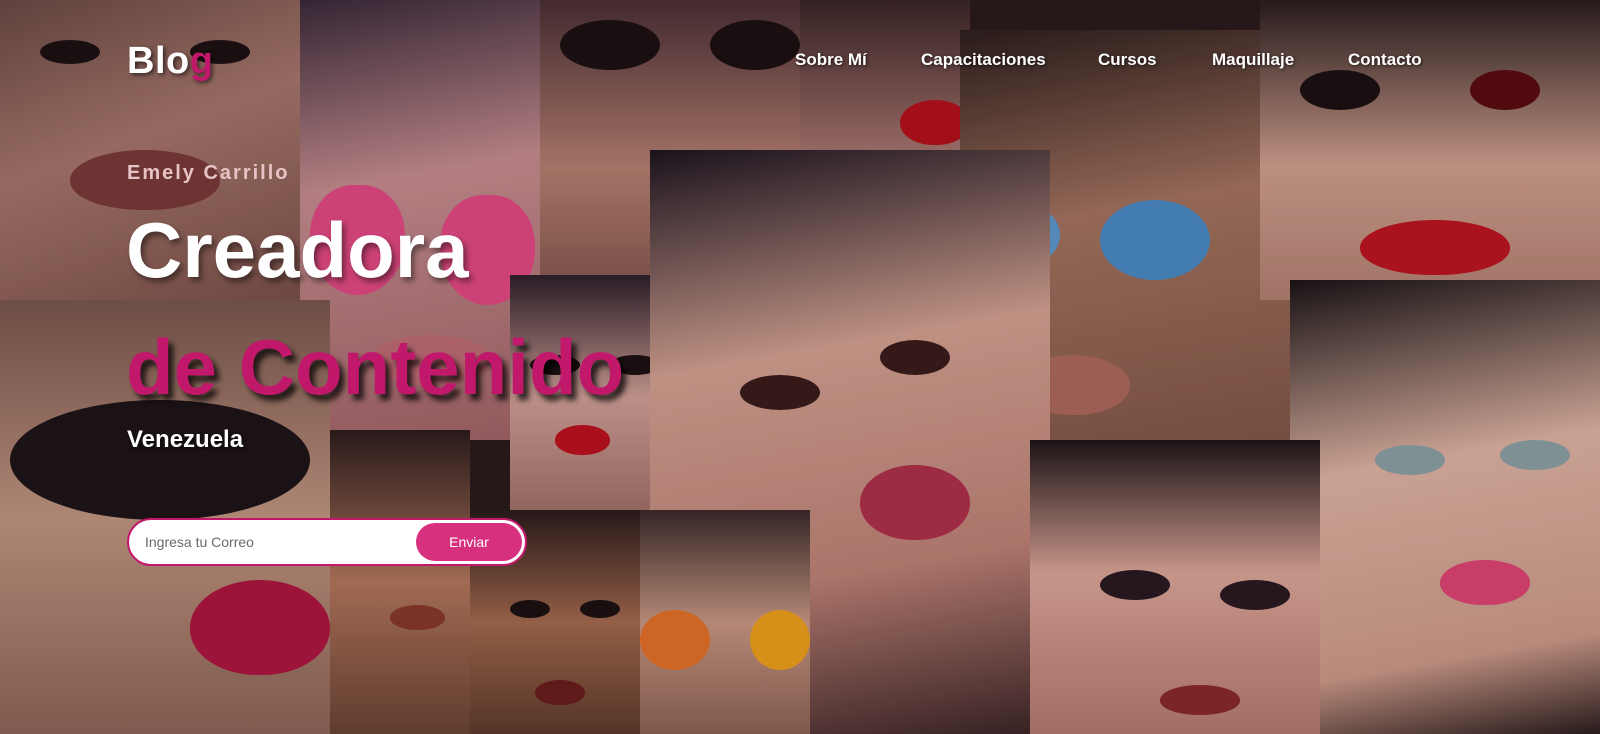  I want to click on nav-link-contacto: Contacto, so click(1385, 60).